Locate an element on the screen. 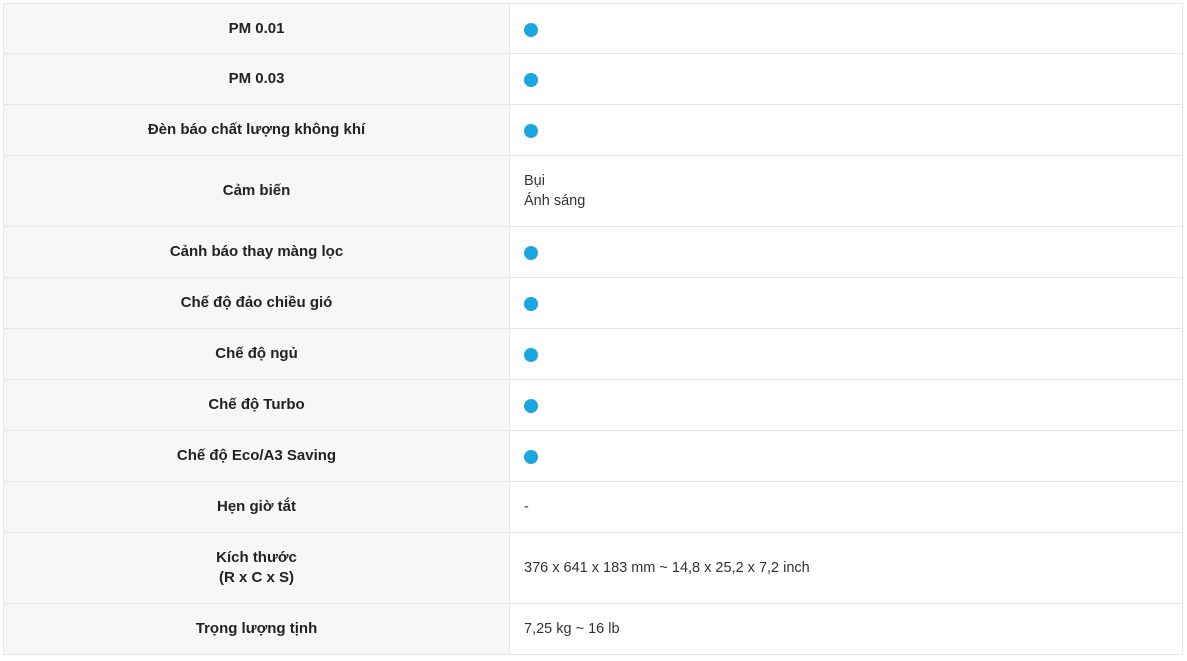  spec-label: Chế độ đảo chiều gió is located at coordinates (256, 302).